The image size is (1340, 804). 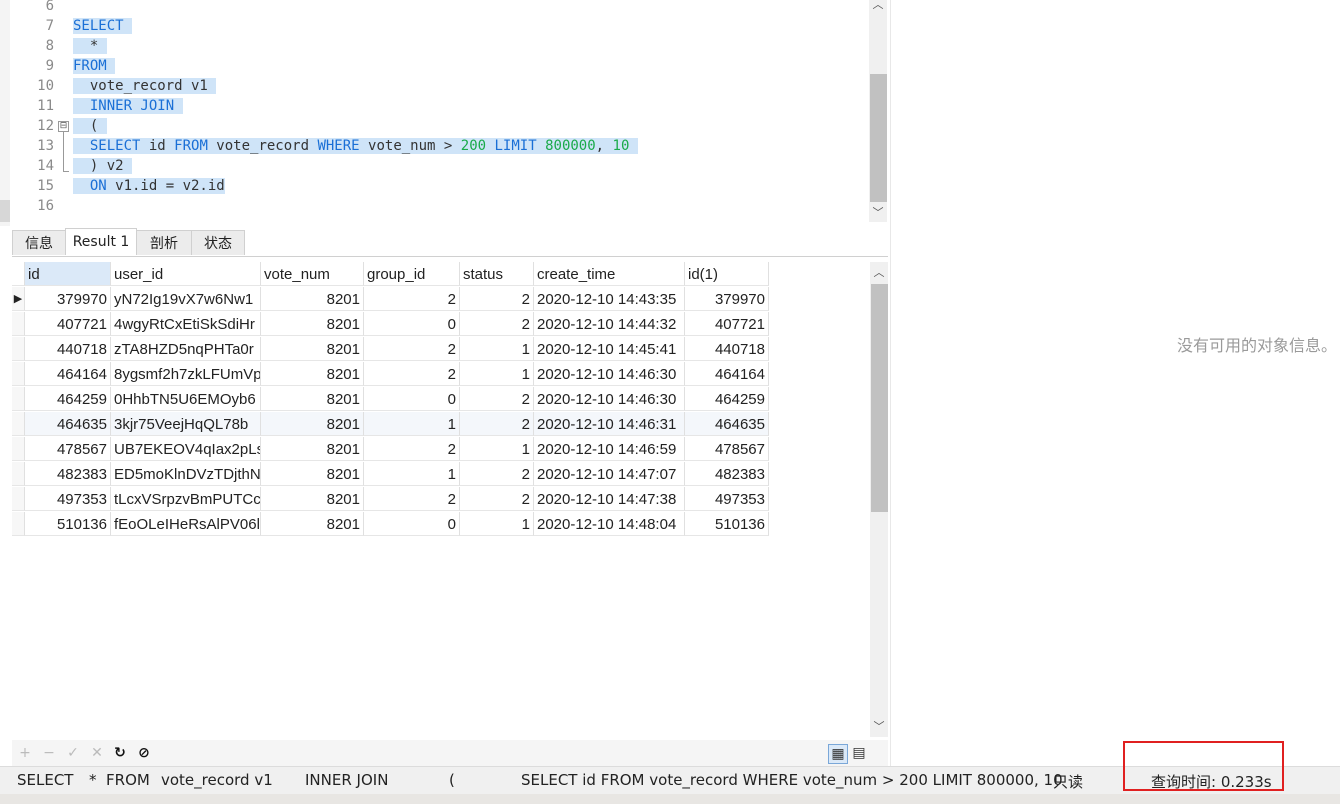 What do you see at coordinates (68, 349) in the screenshot?
I see `table-cell: 440718` at bounding box center [68, 349].